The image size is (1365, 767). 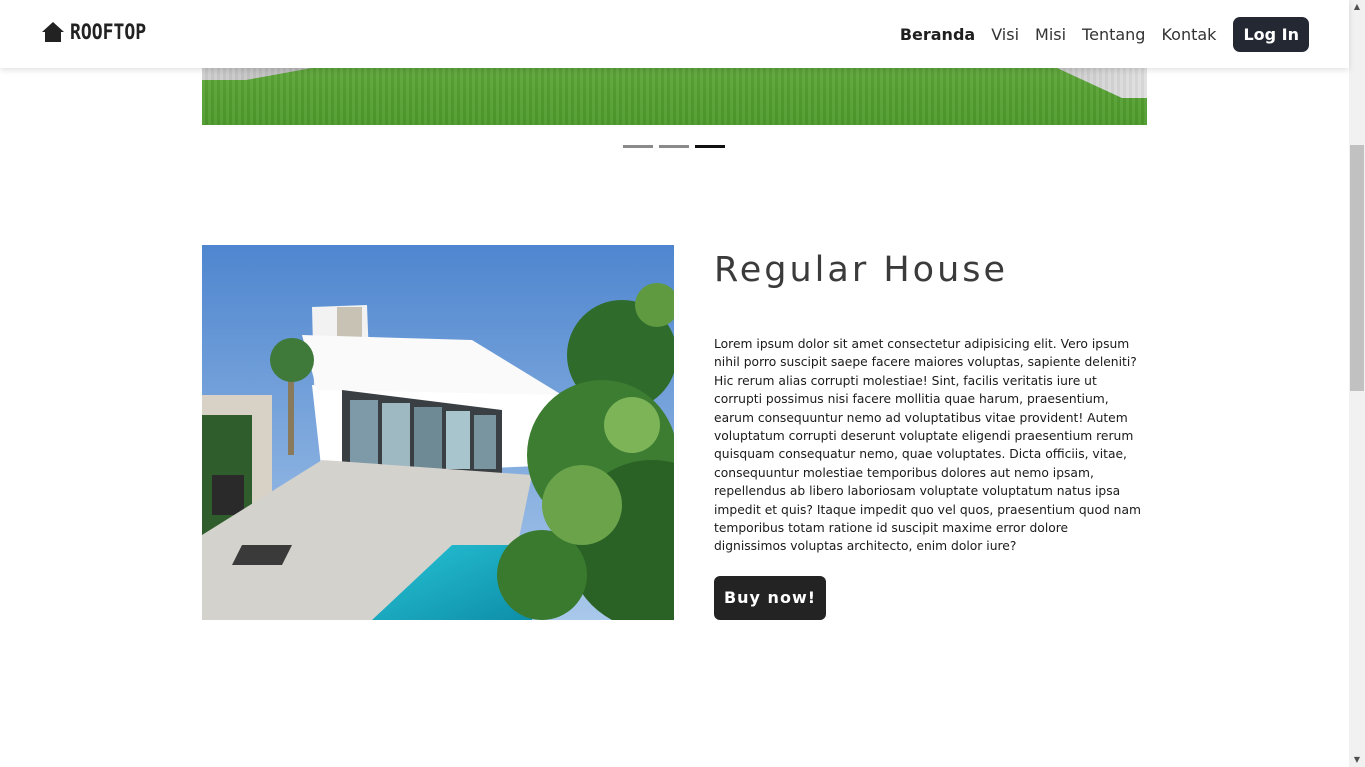 I want to click on buy-now-button: Buy now!, so click(x=770, y=598).